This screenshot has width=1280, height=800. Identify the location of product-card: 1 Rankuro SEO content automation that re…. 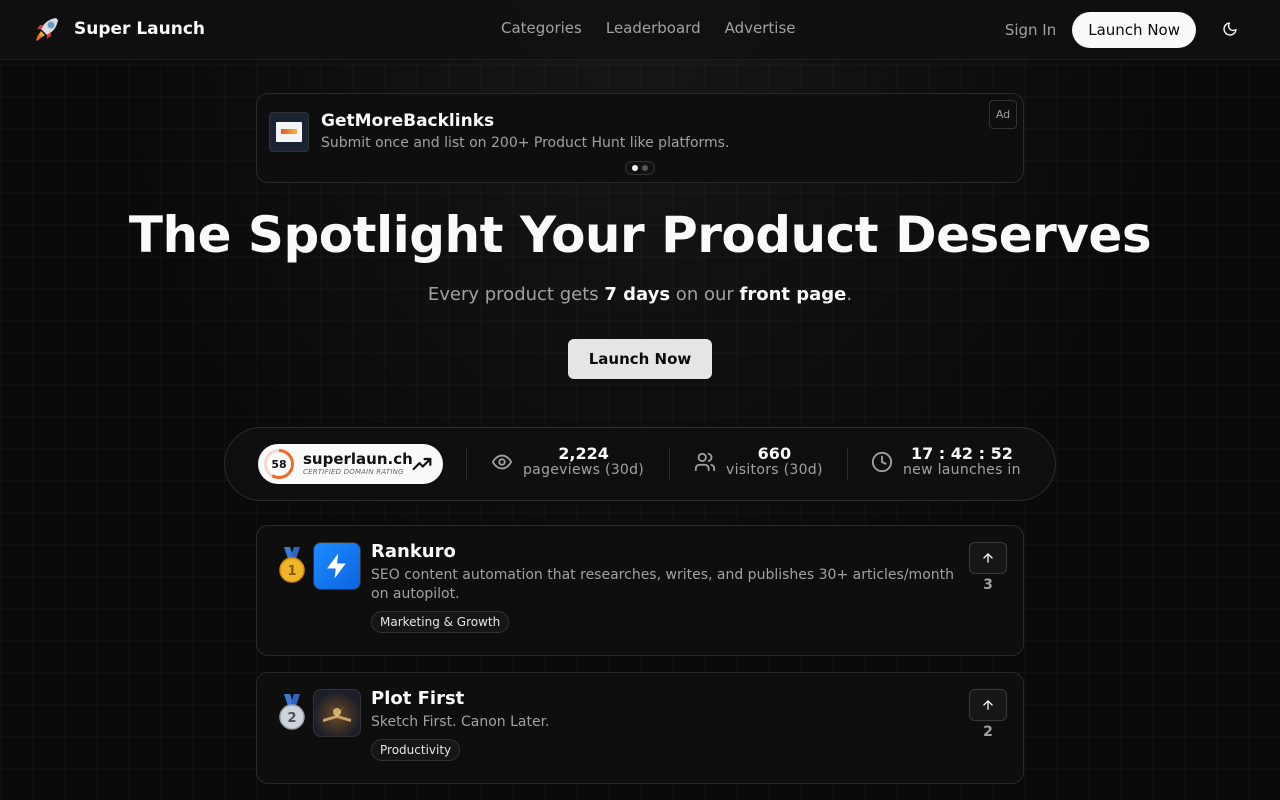
(640, 590).